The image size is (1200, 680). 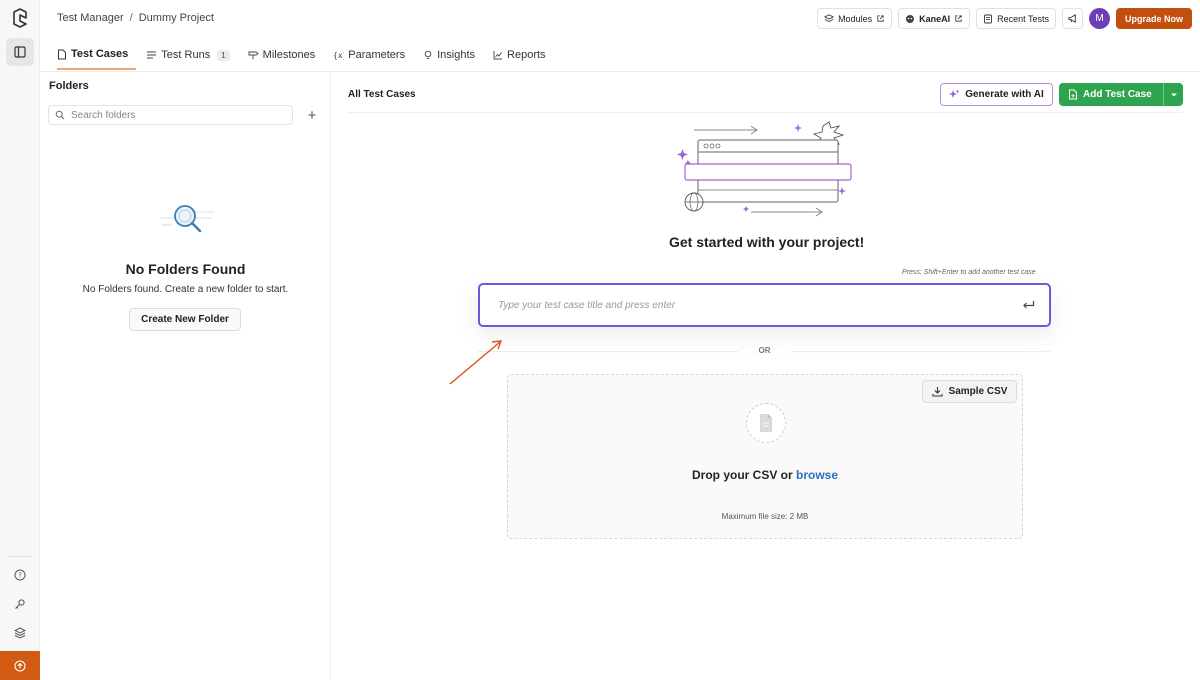 I want to click on magnifier-illustration-icon, so click(x=187, y=219).